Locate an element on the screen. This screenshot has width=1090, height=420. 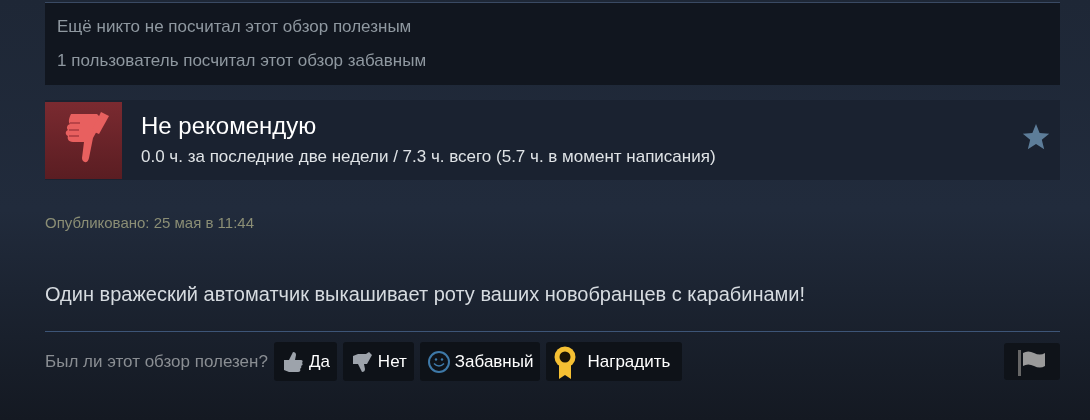
flag-icon is located at coordinates (1032, 361).